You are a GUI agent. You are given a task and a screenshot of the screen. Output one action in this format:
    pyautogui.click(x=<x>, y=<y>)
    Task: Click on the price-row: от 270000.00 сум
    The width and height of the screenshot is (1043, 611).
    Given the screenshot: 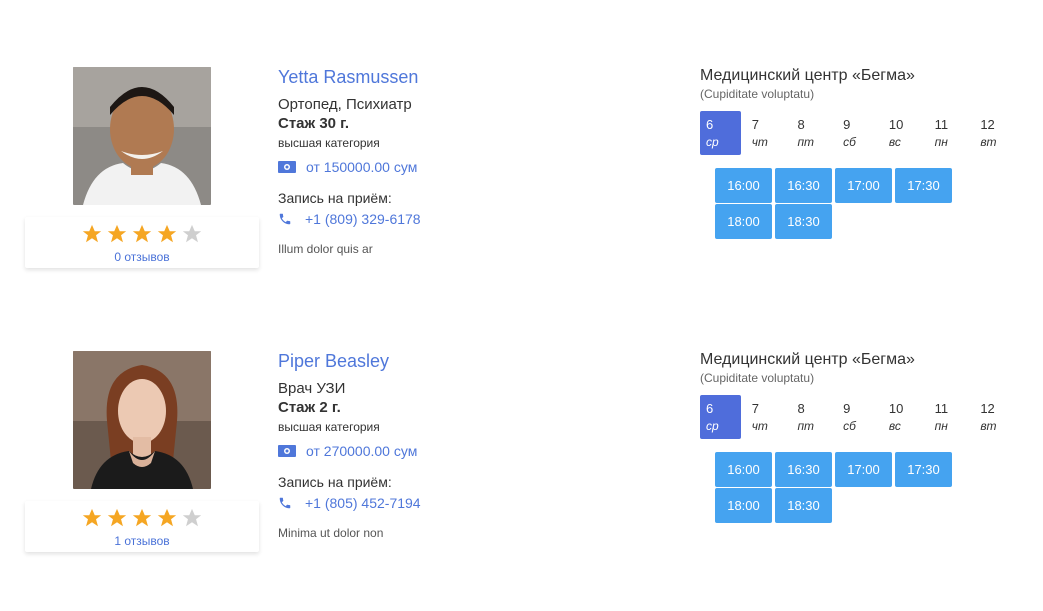 What is the action you would take?
    pyautogui.click(x=468, y=451)
    